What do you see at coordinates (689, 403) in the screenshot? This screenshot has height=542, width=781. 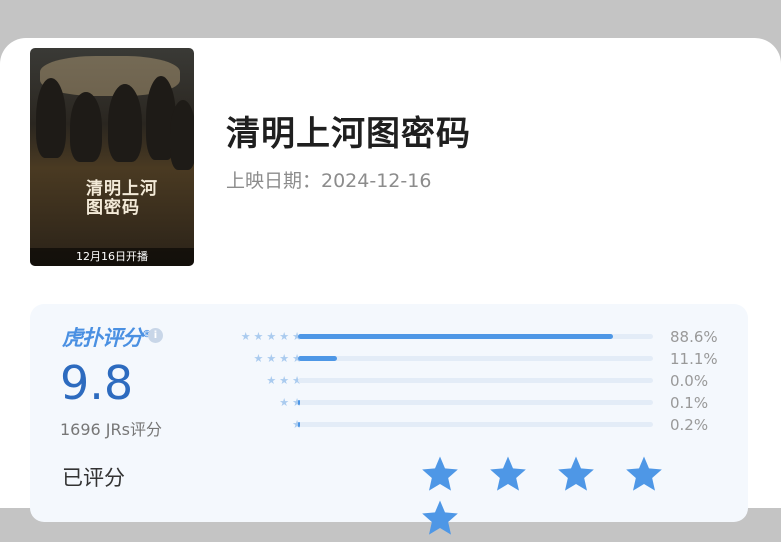 I see `distribution-percent: 0.1%` at bounding box center [689, 403].